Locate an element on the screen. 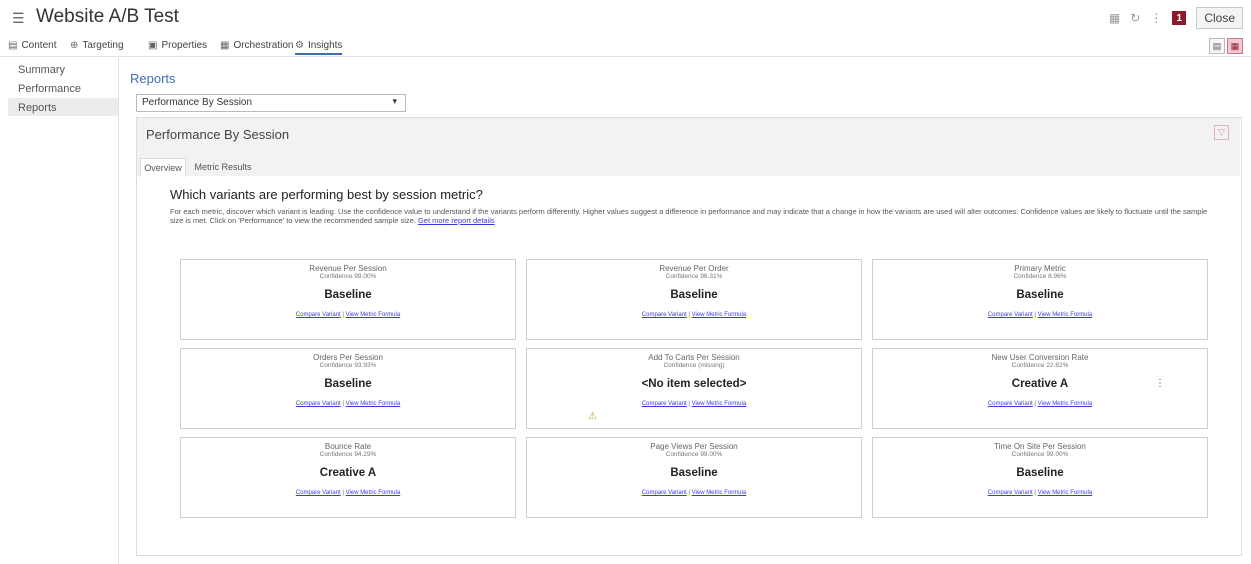 The height and width of the screenshot is (564, 1251). tab-label: Targeting is located at coordinates (103, 45).